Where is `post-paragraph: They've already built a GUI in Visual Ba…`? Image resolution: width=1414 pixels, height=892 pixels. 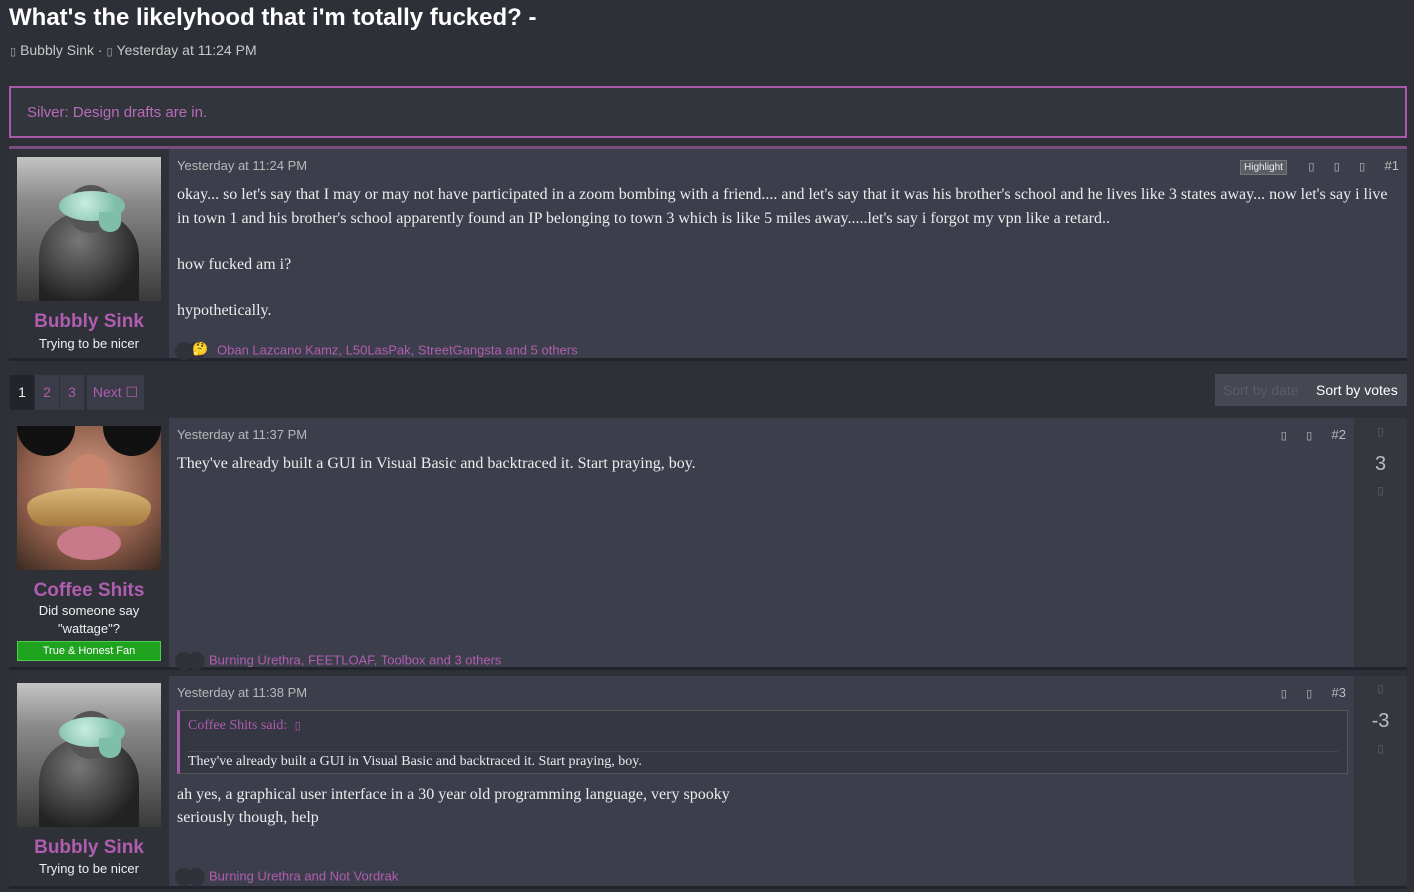
post-paragraph: They've already built a GUI in Visual Ba… is located at coordinates (436, 463).